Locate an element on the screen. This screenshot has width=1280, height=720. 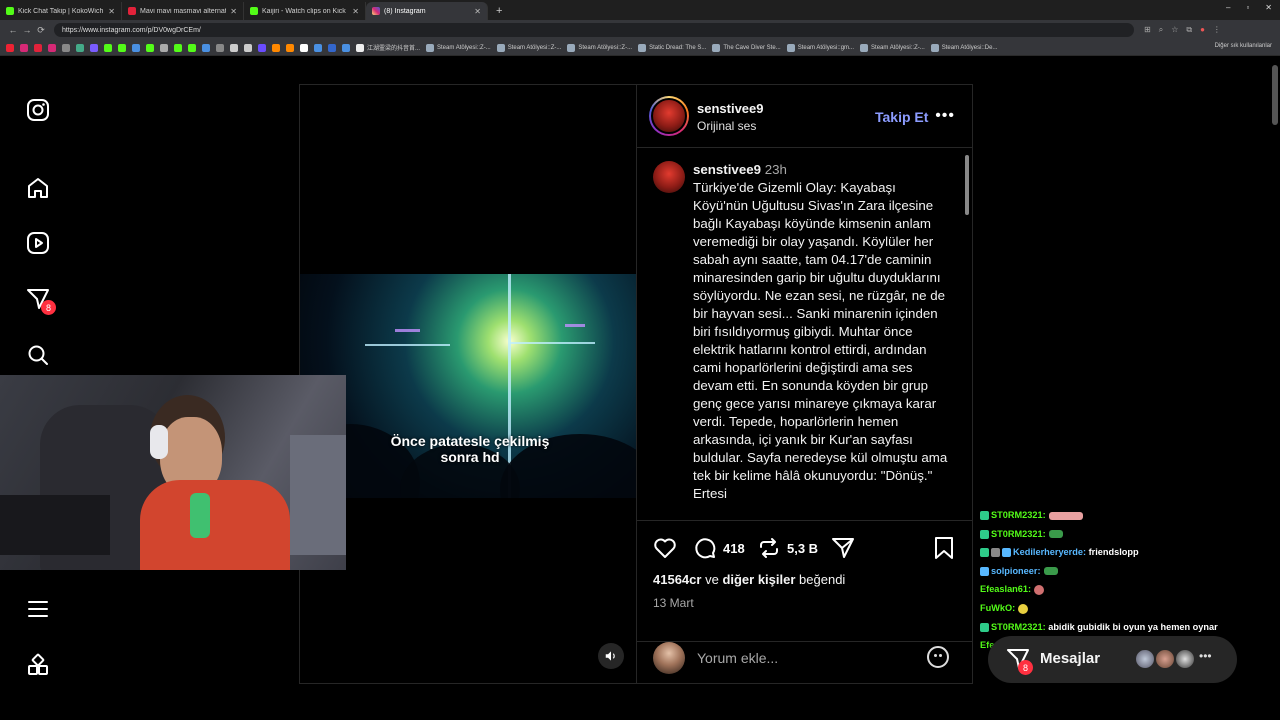
caption-scroll-thumb is located at coordinates (967, 185).